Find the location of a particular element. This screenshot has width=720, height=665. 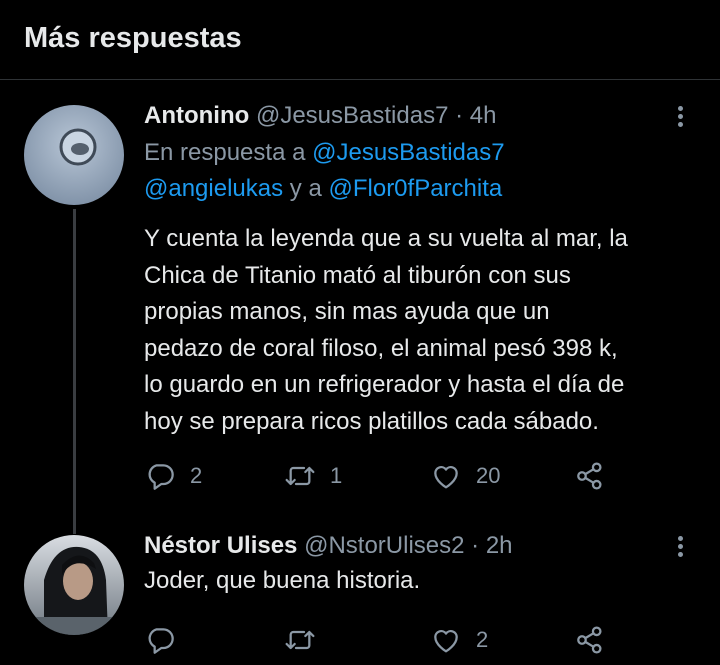

like-count: 20 is located at coordinates (488, 475).